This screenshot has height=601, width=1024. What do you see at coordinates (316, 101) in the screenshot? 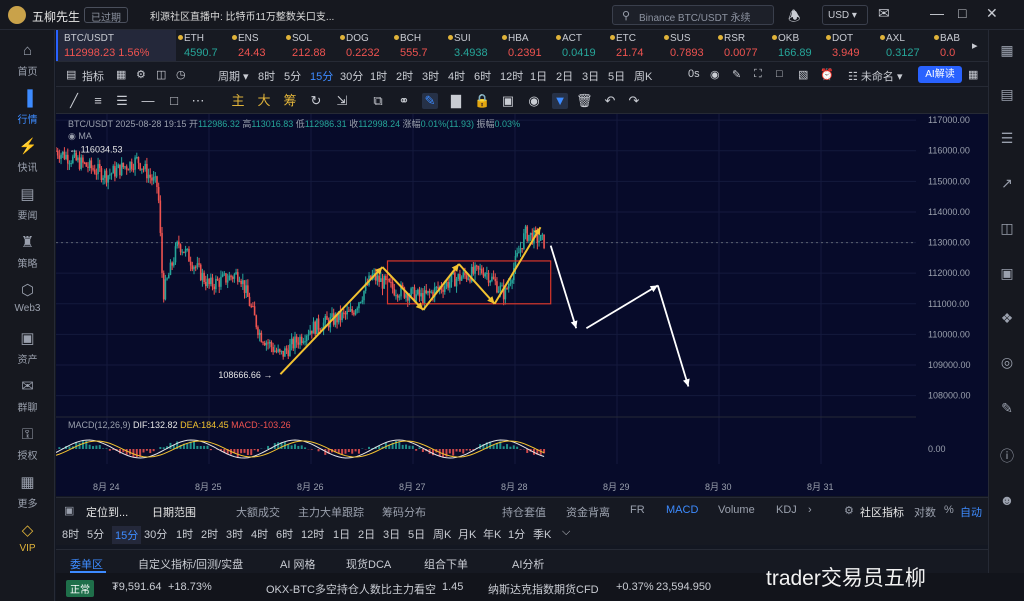
I see `replay-icon: ↻` at bounding box center [316, 101].